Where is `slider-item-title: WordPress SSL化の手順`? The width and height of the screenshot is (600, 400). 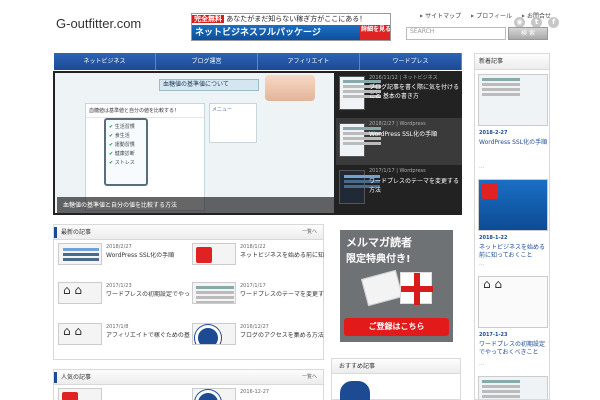 slider-item-title: WordPress SSL化の手順 is located at coordinates (403, 134).